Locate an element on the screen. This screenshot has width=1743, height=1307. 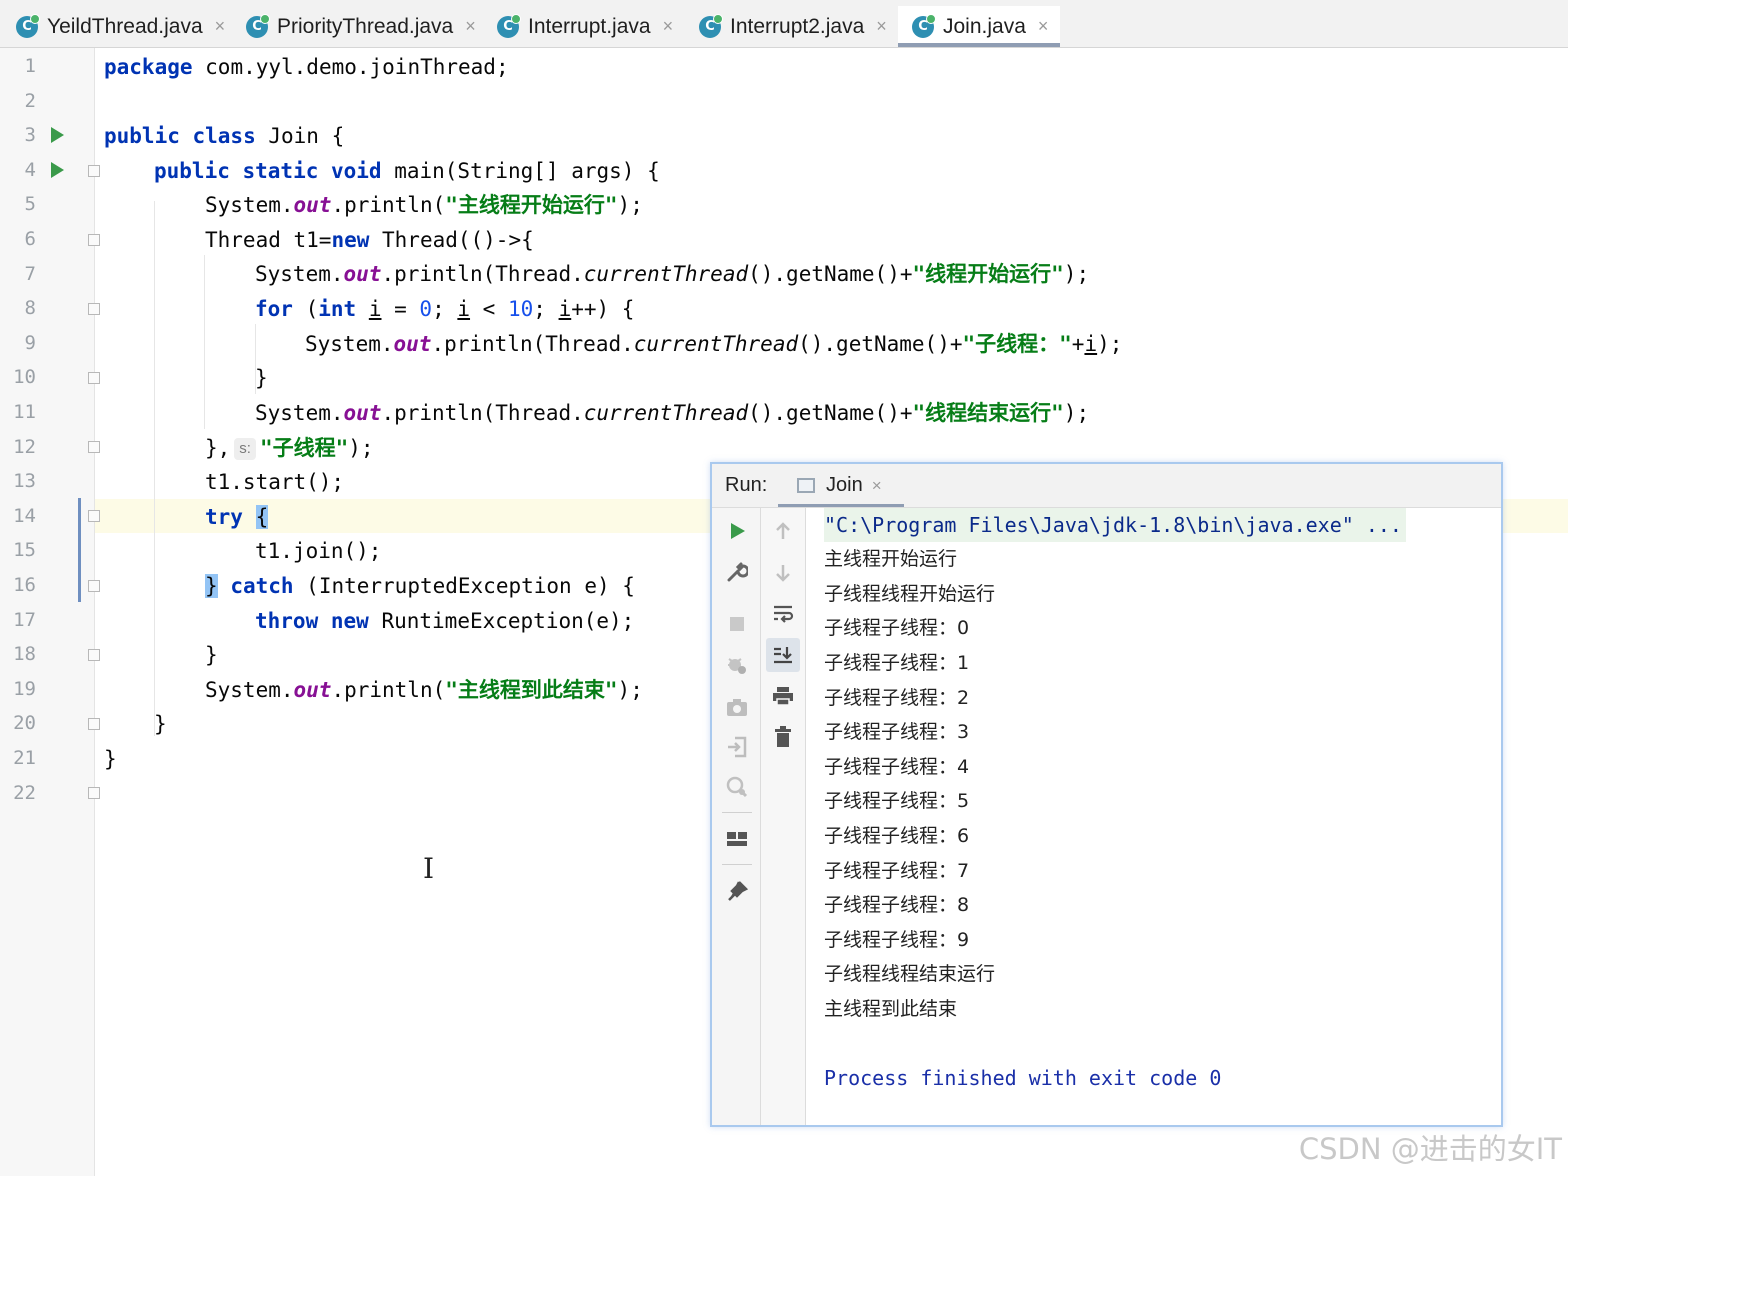
tab-label: PriorityThread.java is located at coordinates (365, 26).